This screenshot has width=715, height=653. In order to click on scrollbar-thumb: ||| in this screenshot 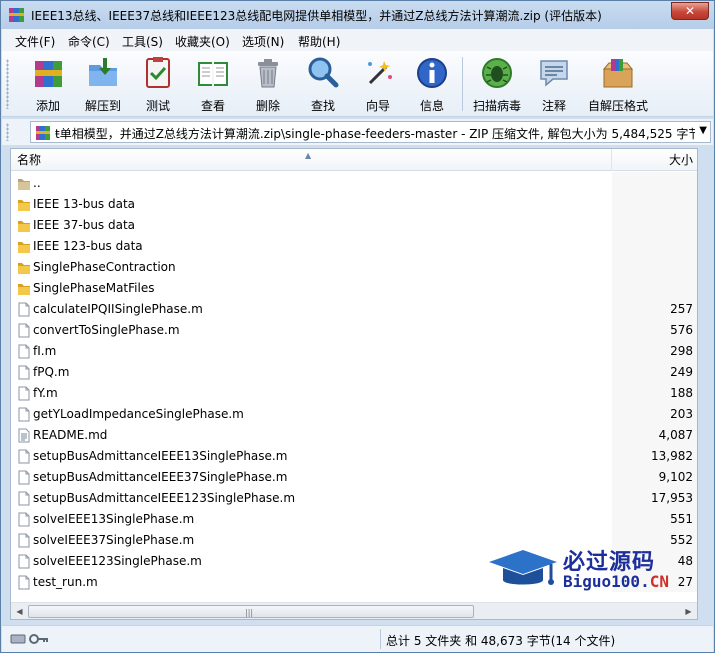, I will do `click(251, 611)`.